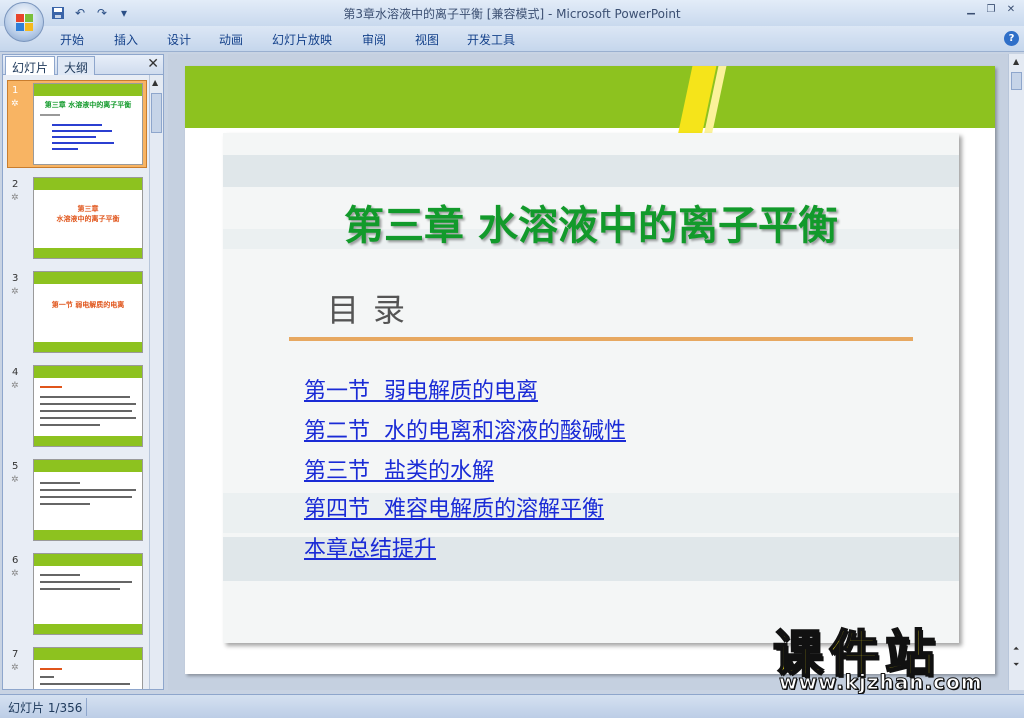 This screenshot has width=1024, height=718. What do you see at coordinates (45, 708) in the screenshot?
I see `slide-indicator: 幻灯片 1/356` at bounding box center [45, 708].